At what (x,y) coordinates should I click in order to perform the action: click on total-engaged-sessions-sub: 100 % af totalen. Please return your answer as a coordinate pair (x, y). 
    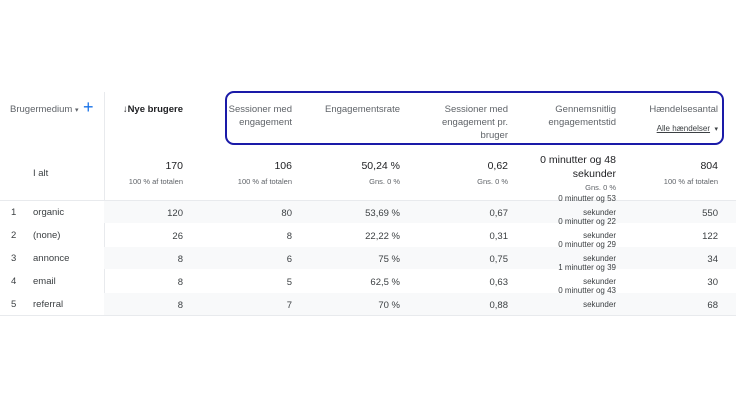
    Looking at the image, I should click on (264, 181).